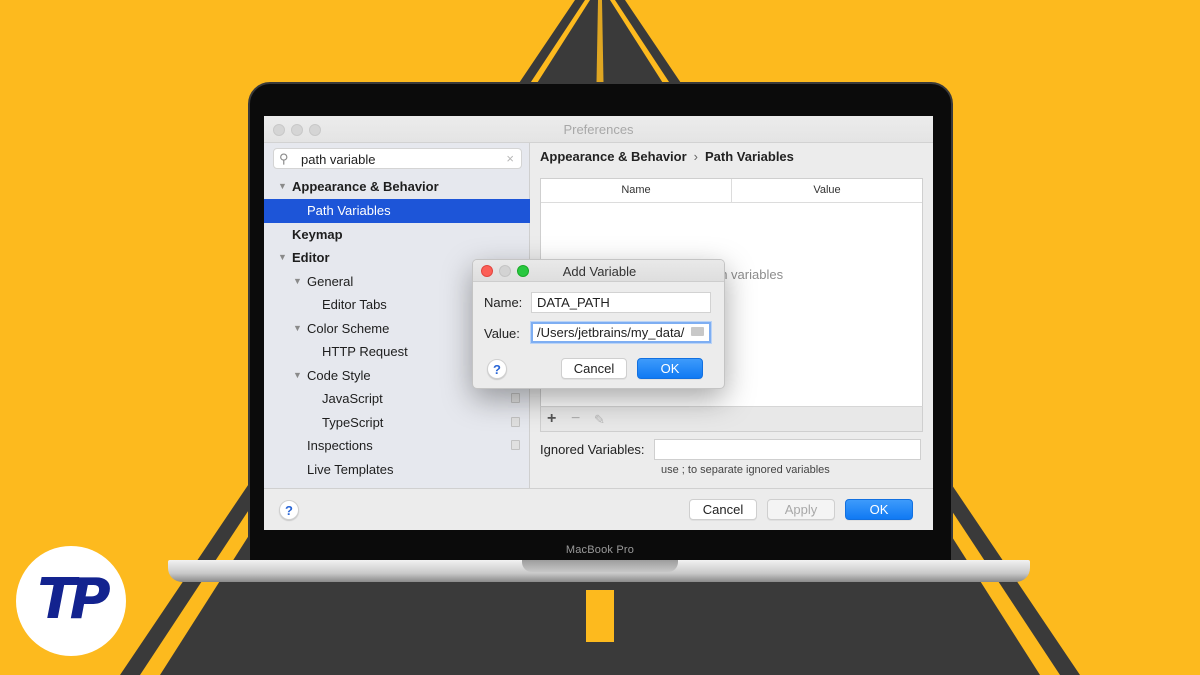 The image size is (1200, 675). Describe the element at coordinates (352, 398) in the screenshot. I see `tree-item-label: JavaScript` at that location.